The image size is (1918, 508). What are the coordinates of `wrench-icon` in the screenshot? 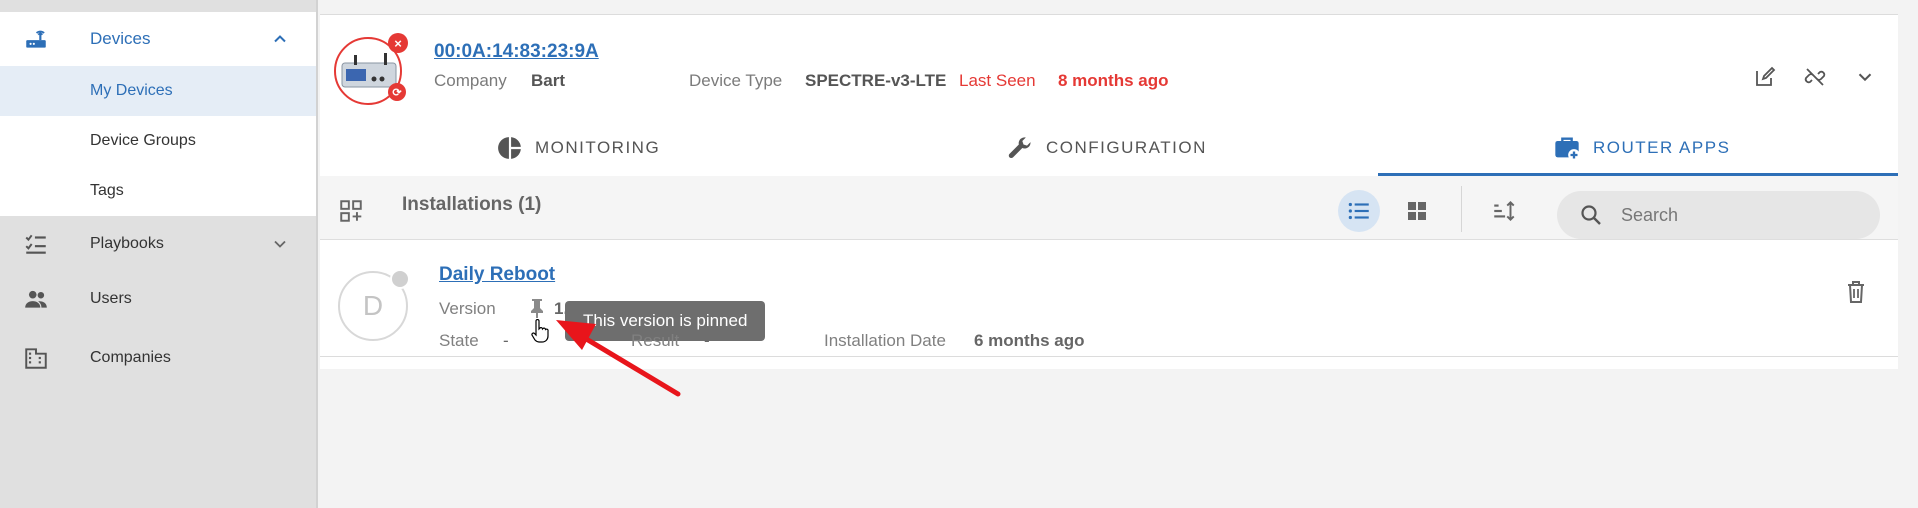 It's located at (1019, 148).